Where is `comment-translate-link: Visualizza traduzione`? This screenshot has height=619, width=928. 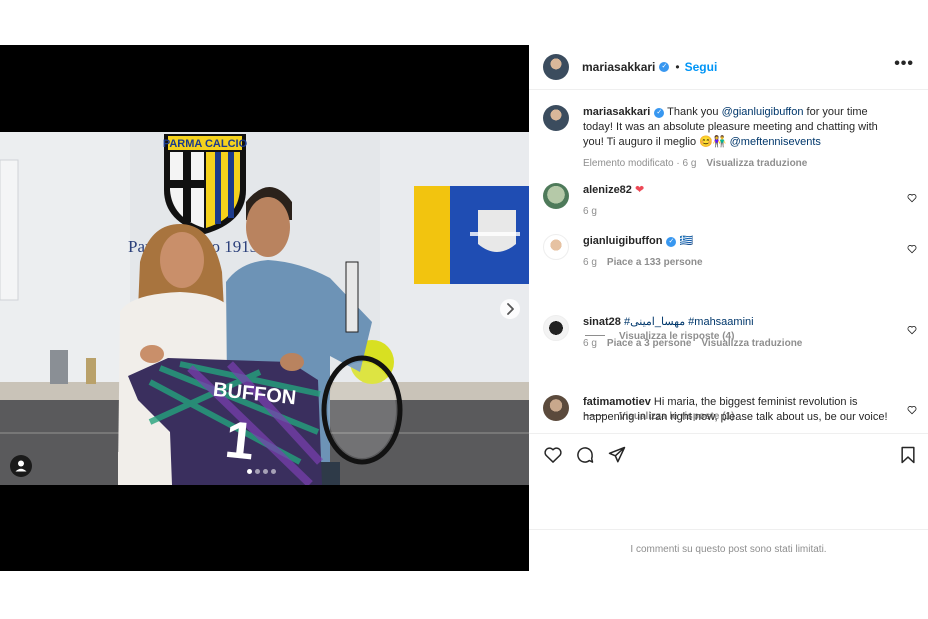
comment-translate-link: Visualizza traduzione is located at coordinates (751, 343).